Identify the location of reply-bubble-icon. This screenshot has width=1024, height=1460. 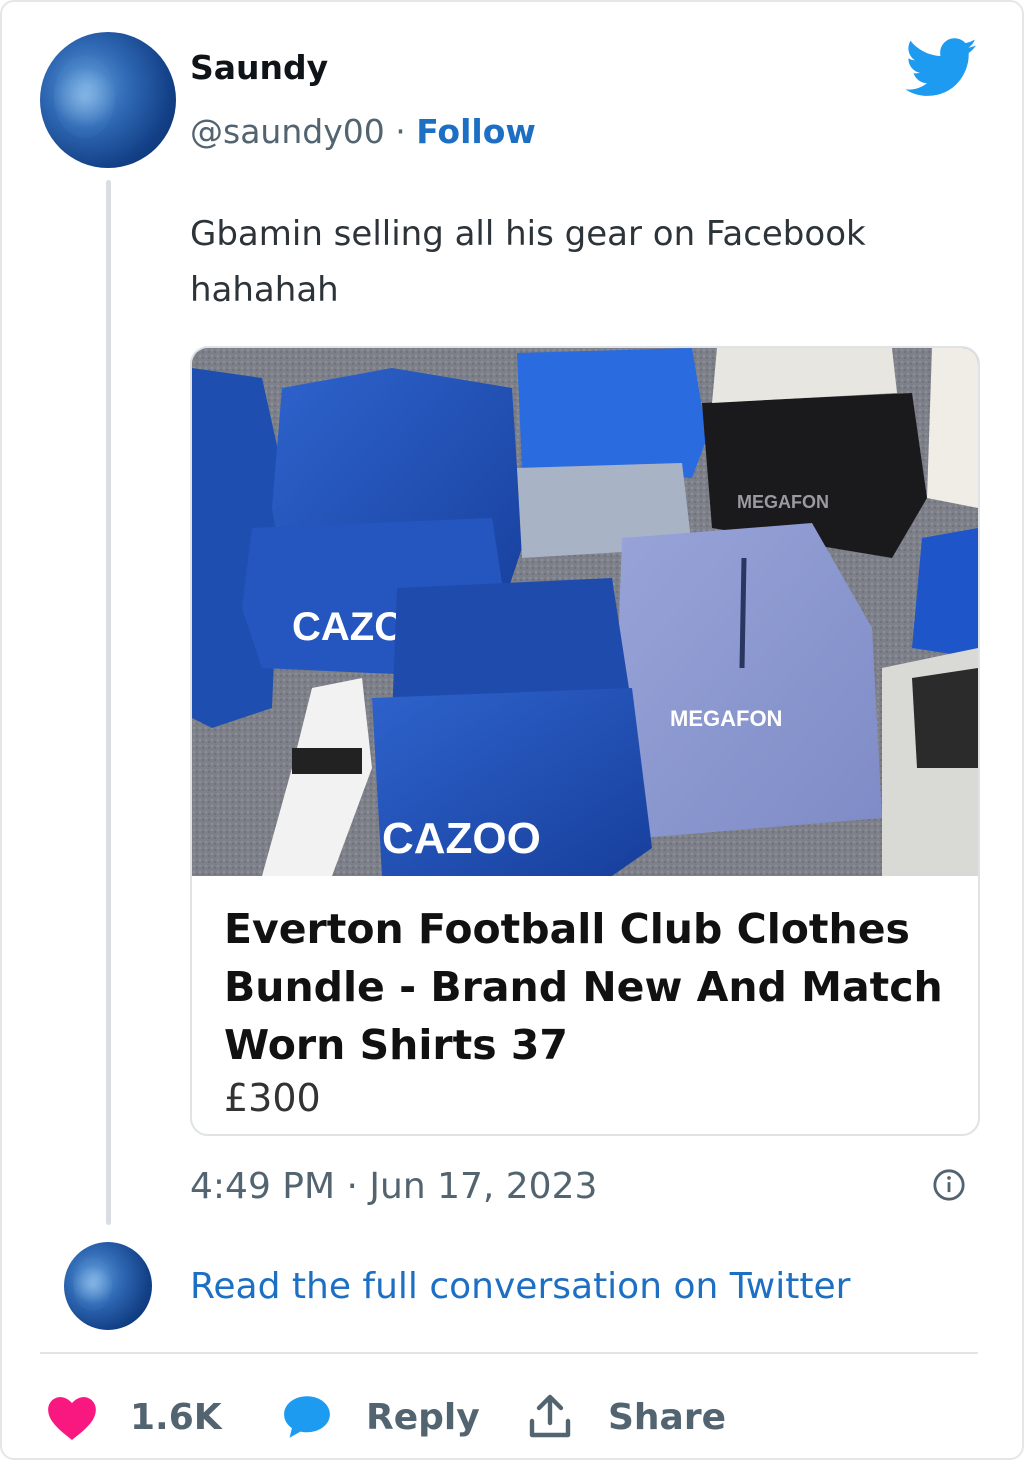
(307, 1417).